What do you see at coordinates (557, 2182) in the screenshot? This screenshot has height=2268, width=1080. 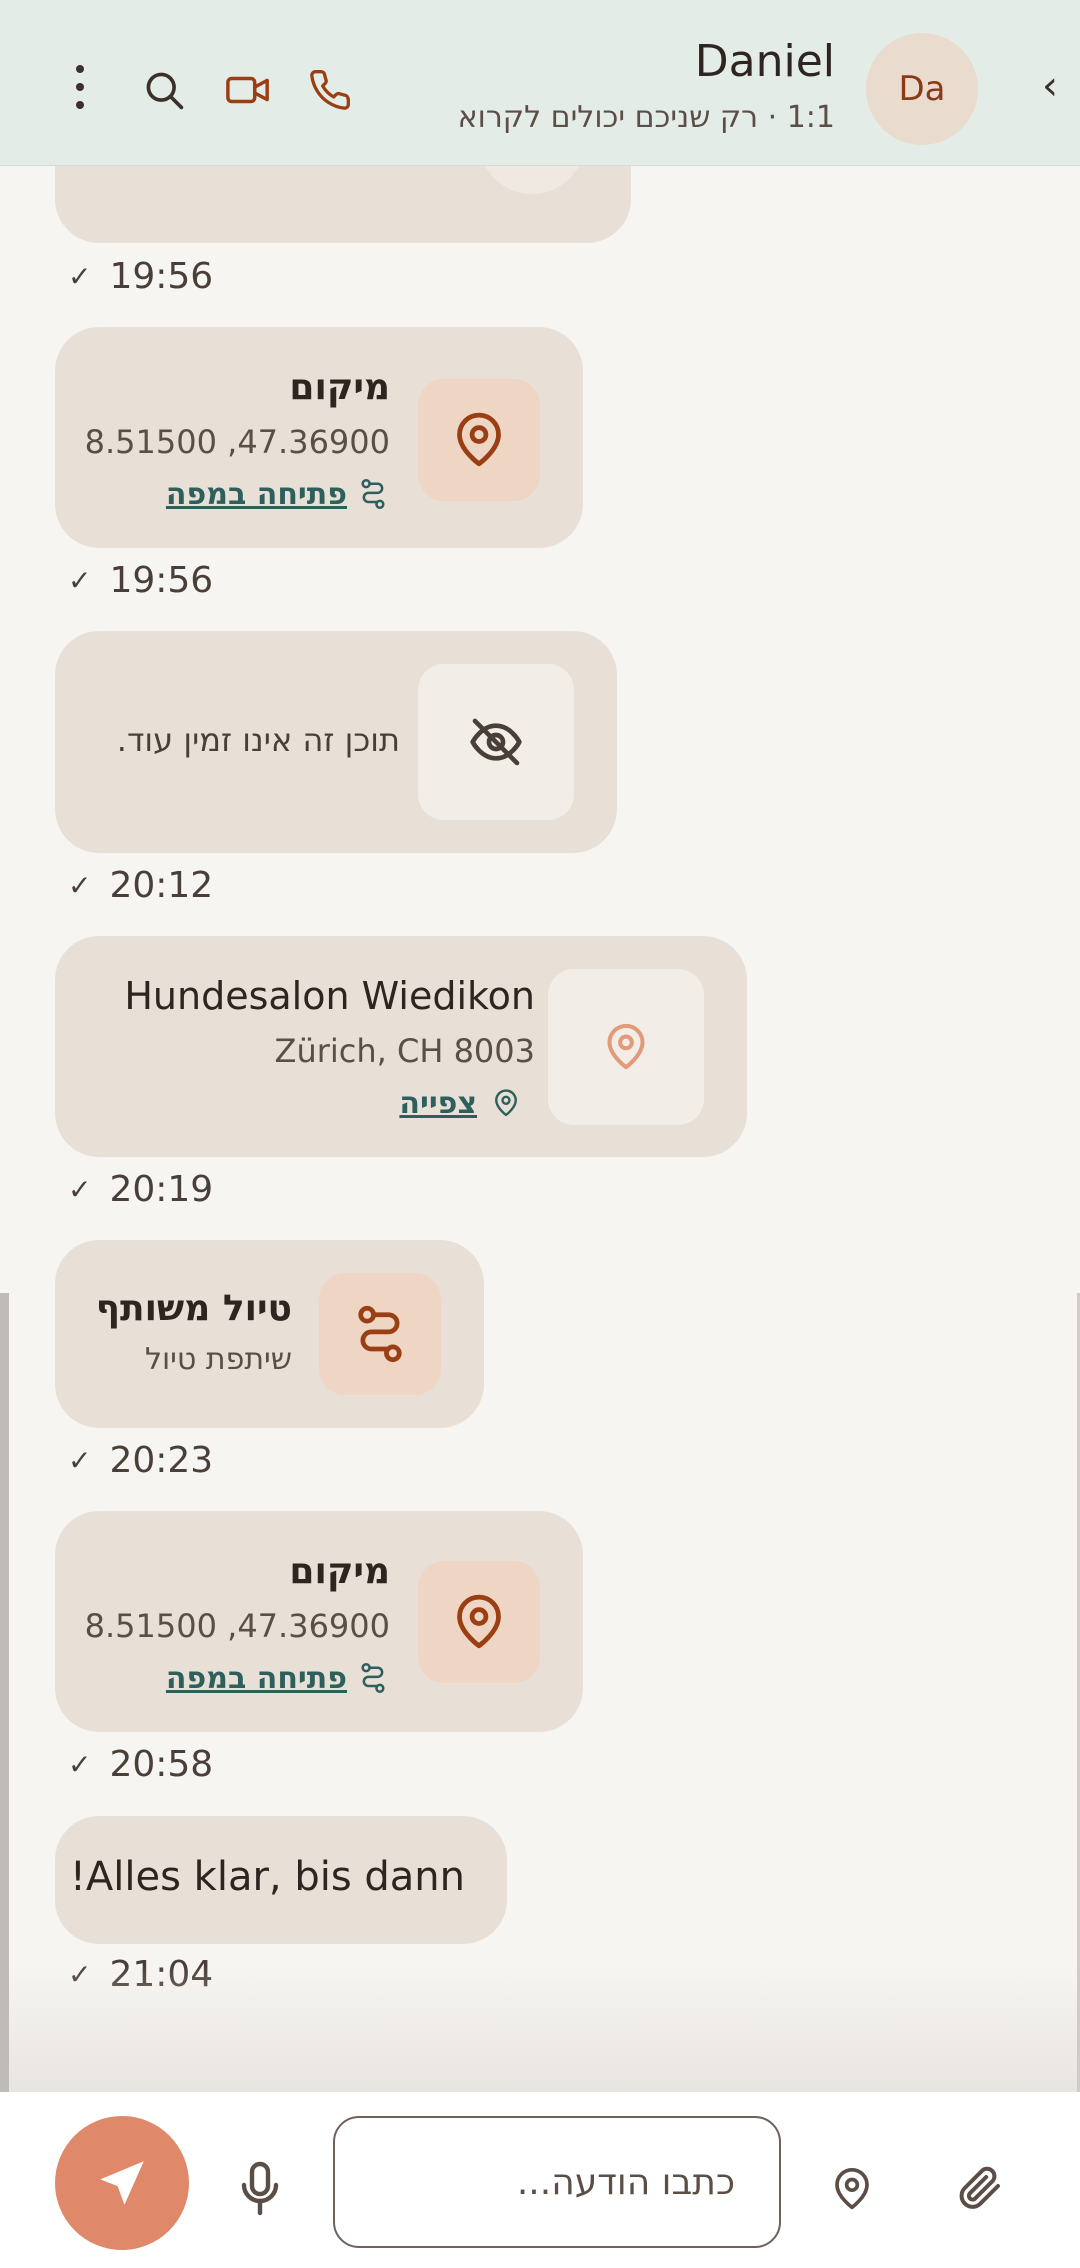 I see `message-input` at bounding box center [557, 2182].